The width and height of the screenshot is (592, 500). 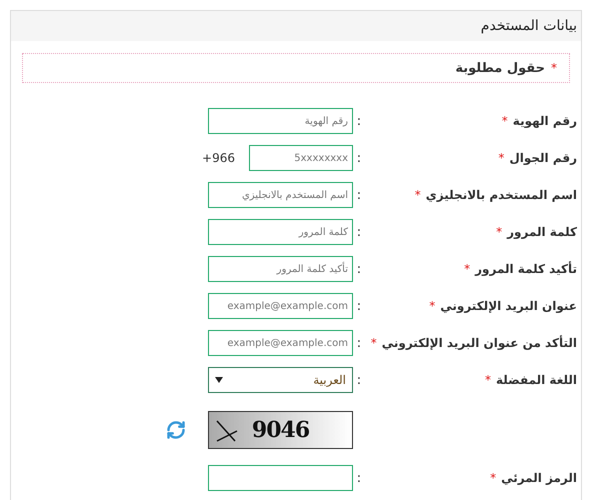 I want to click on field-label: كلمة المرور, so click(x=542, y=232).